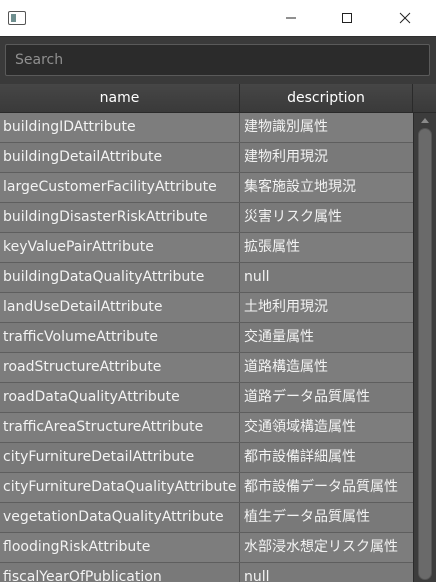  What do you see at coordinates (120, 427) in the screenshot?
I see `cell-name: trafficAreaStructureAttribute` at bounding box center [120, 427].